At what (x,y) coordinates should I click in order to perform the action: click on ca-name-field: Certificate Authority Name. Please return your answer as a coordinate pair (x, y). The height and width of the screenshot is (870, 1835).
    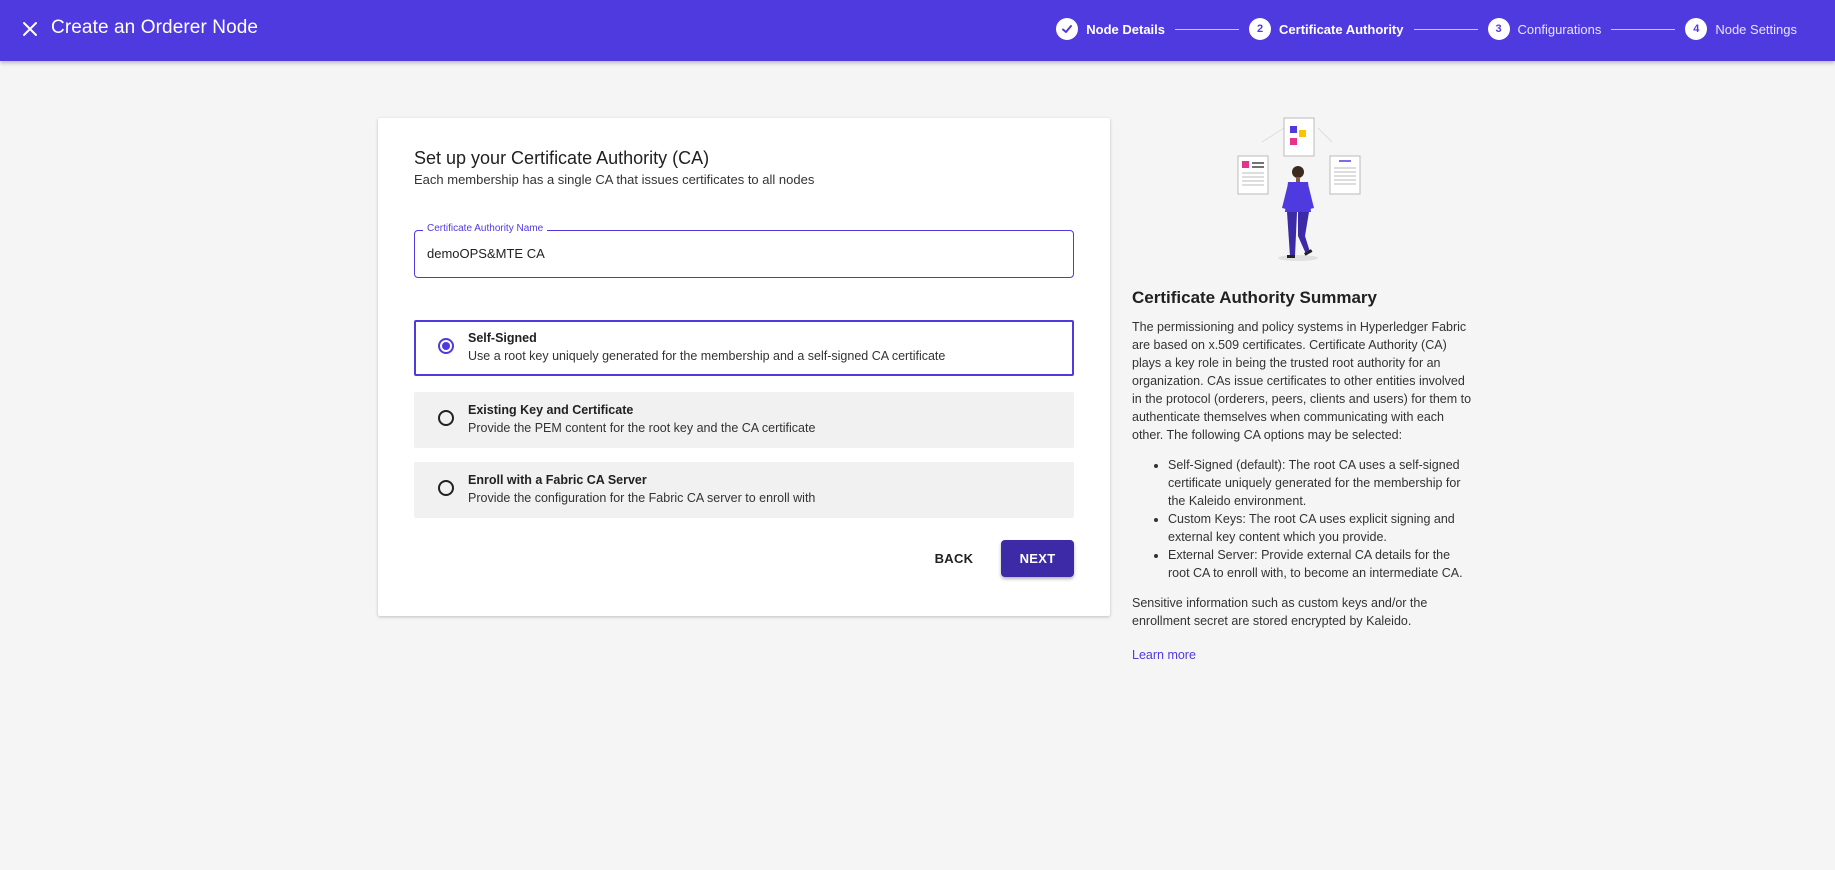
    Looking at the image, I should click on (744, 250).